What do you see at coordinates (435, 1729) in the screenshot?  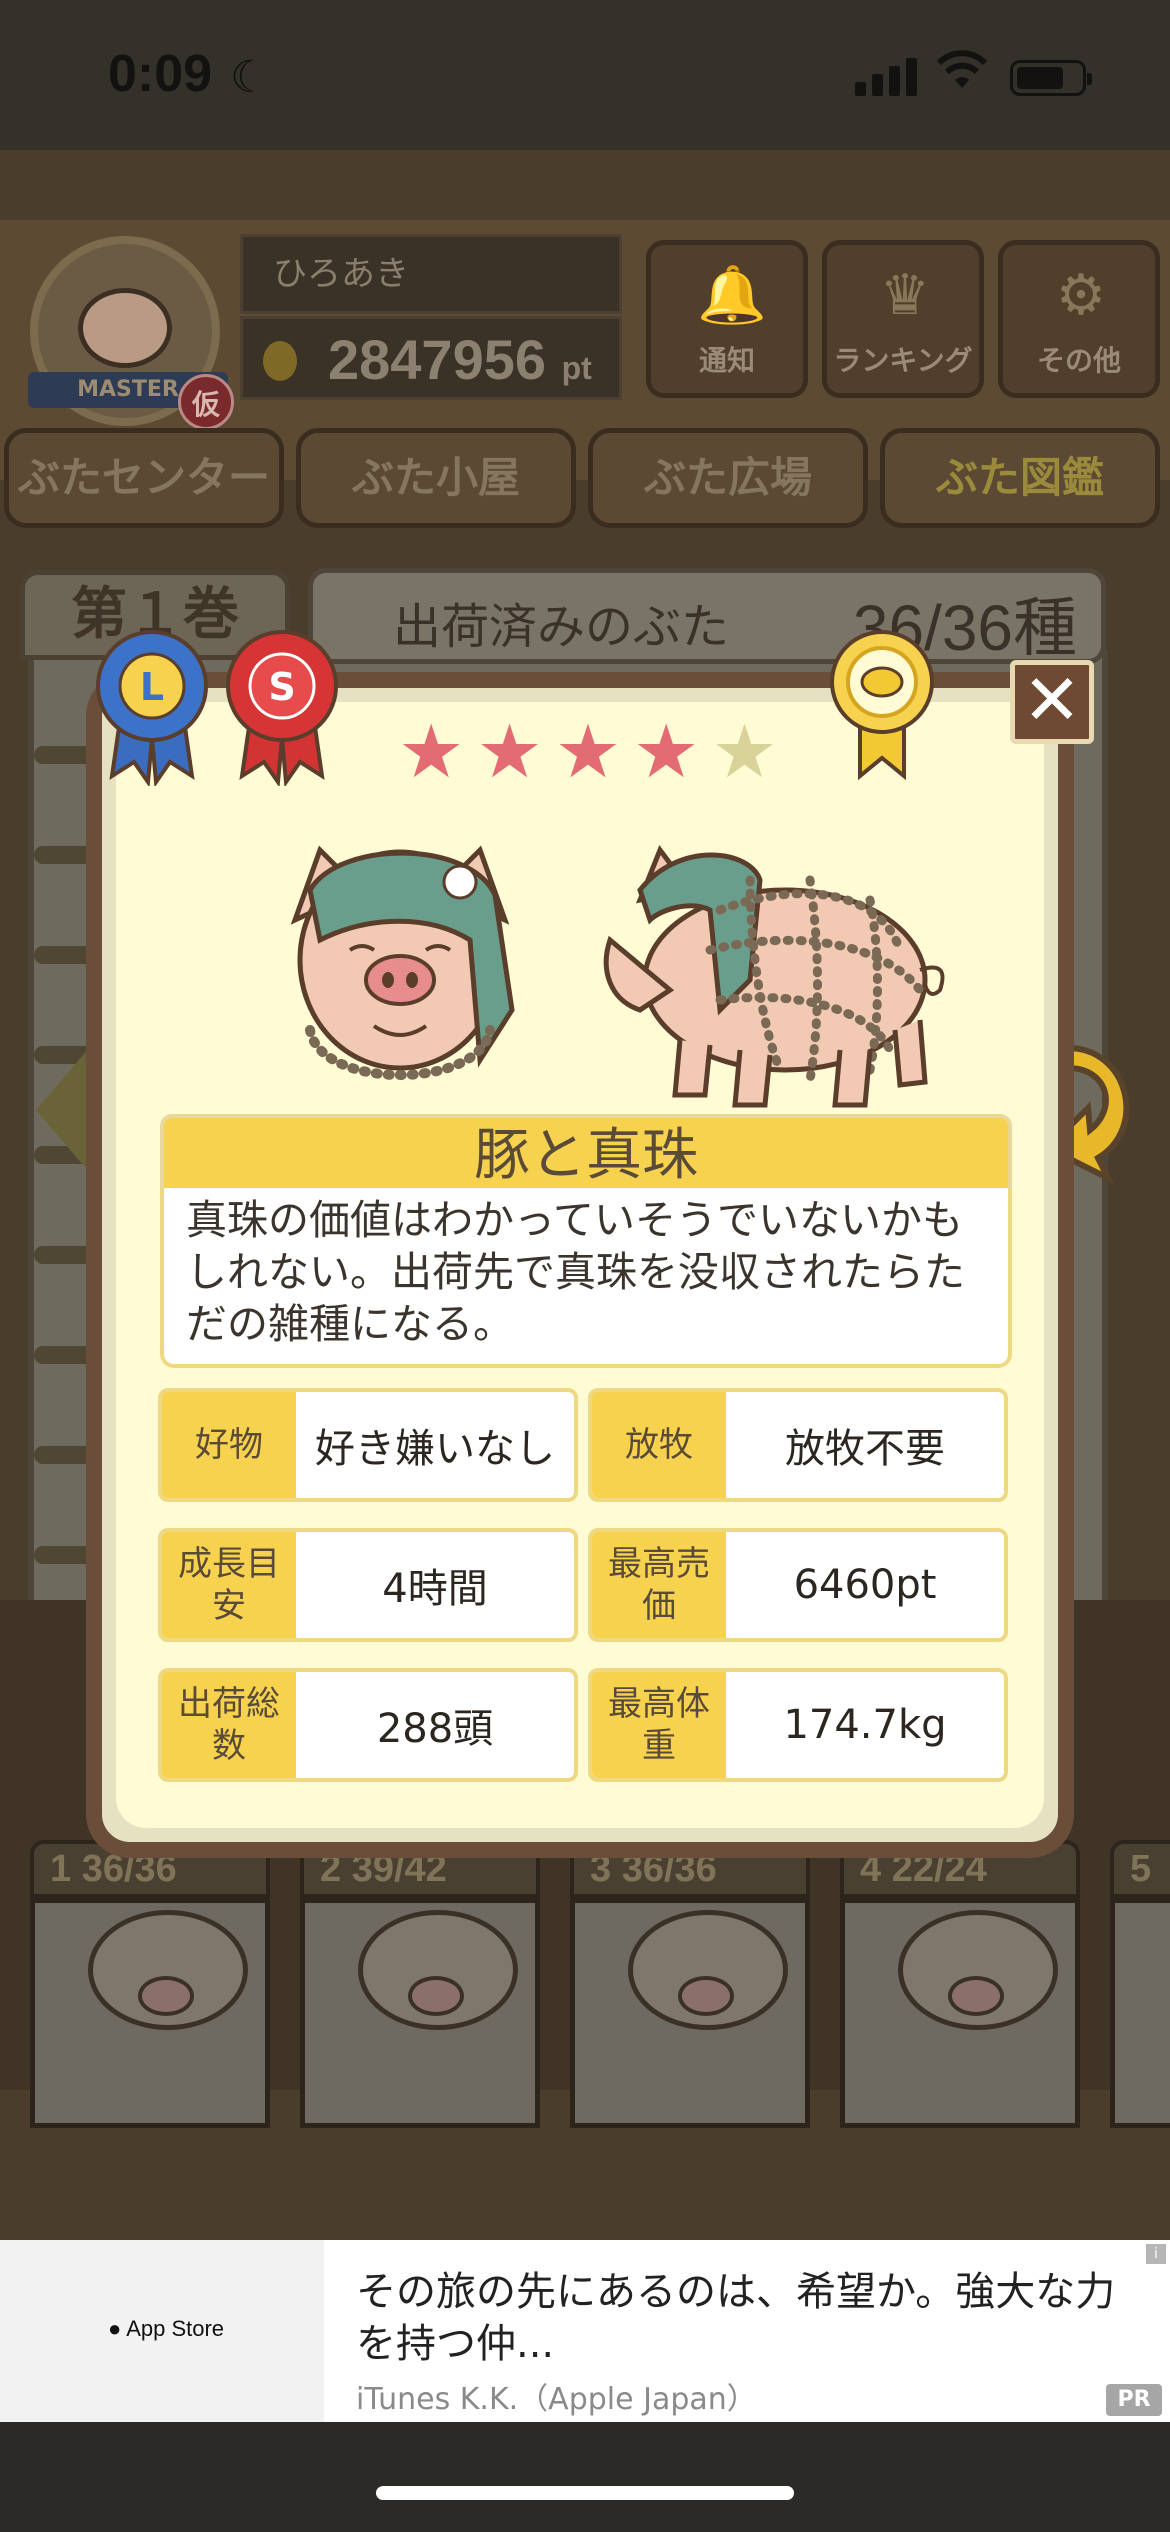 I see `stat-value: 288頭` at bounding box center [435, 1729].